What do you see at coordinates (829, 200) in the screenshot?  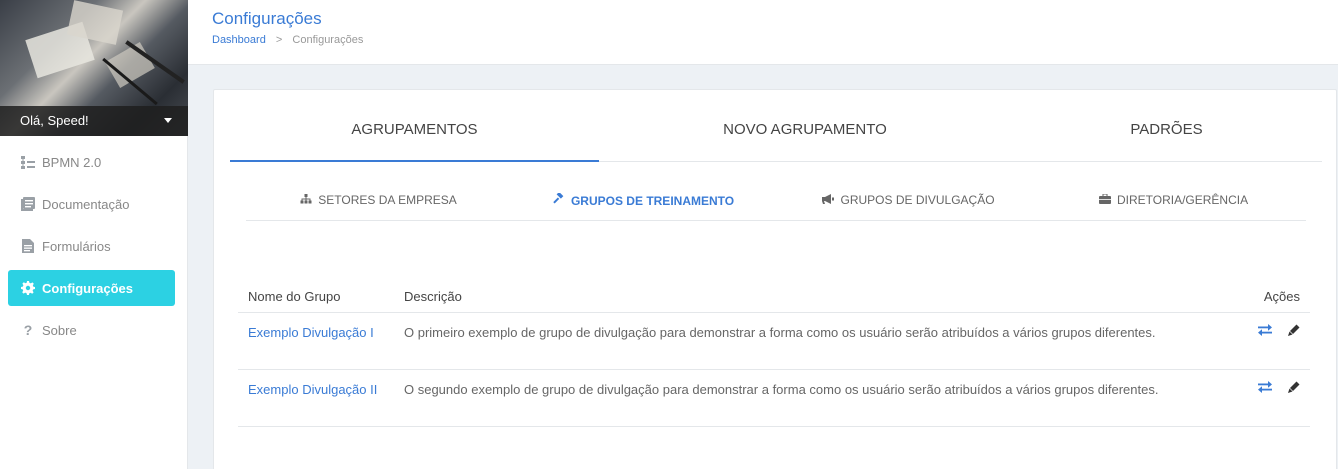 I see `bullhorn-icon` at bounding box center [829, 200].